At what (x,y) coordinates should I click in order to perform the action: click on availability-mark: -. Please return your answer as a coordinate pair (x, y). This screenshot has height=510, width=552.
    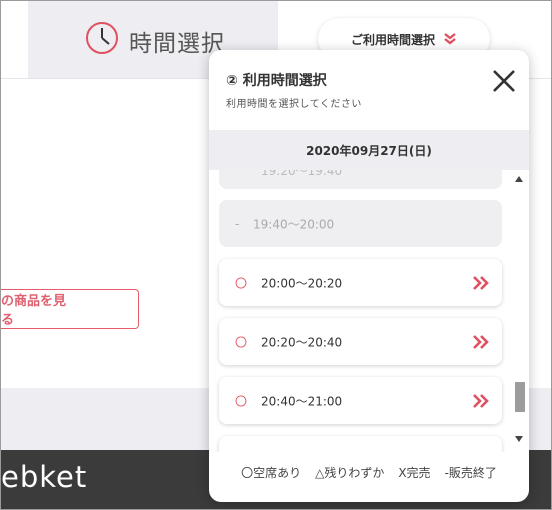
    Looking at the image, I should click on (237, 223).